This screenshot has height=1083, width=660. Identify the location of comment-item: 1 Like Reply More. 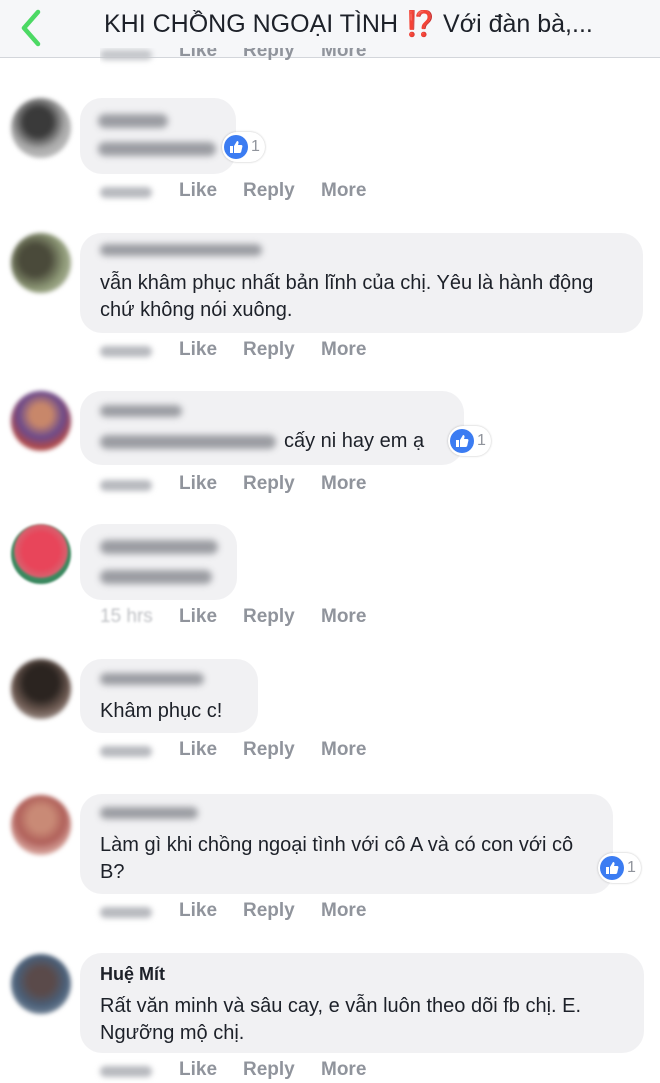
(330, 153).